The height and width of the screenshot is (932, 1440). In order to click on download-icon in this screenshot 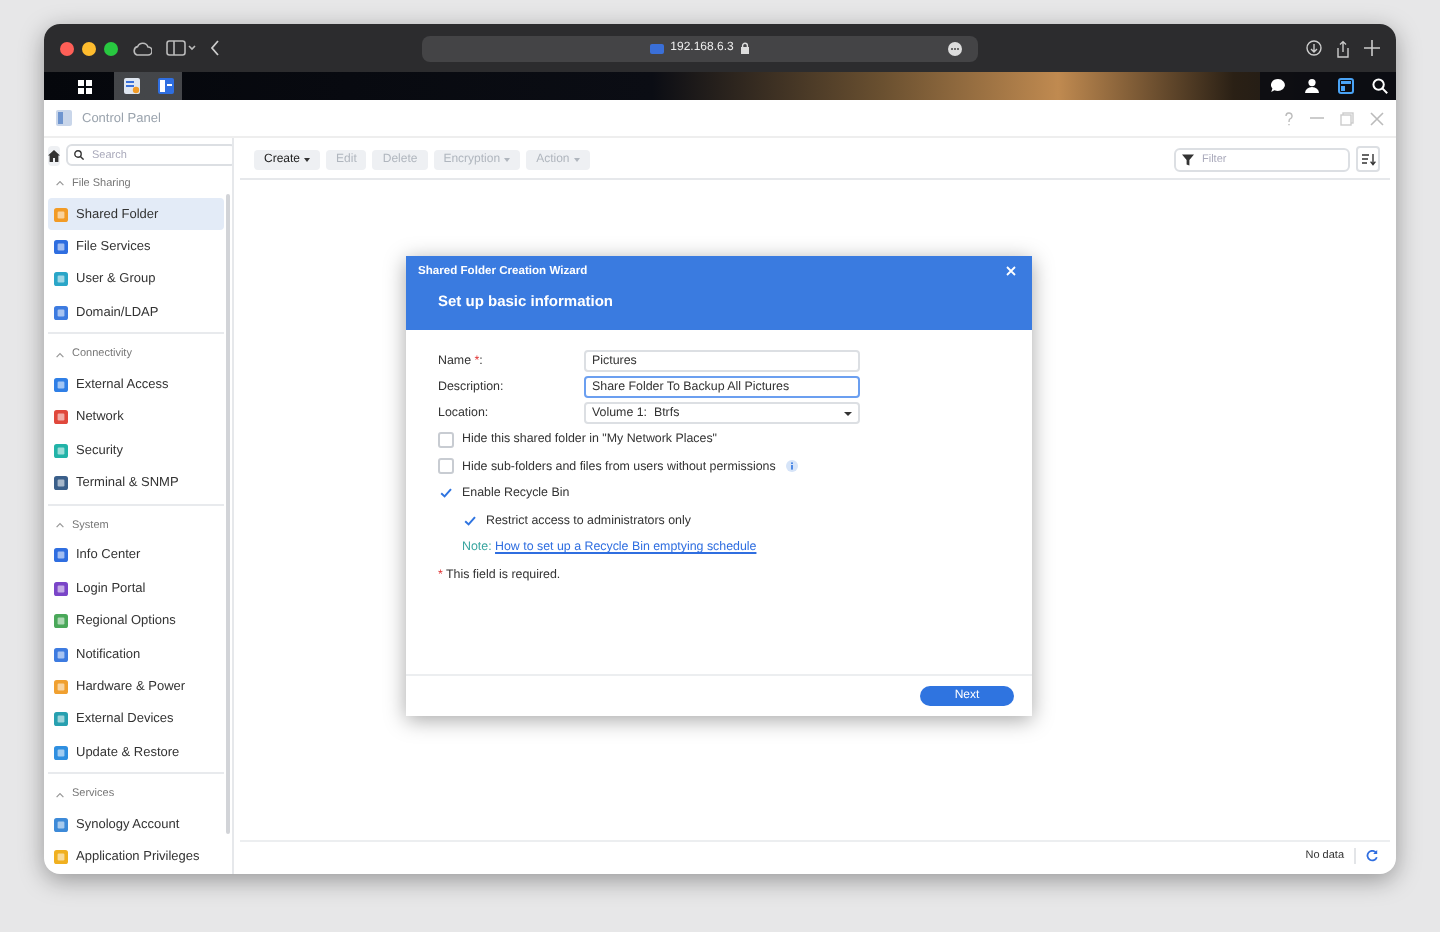, I will do `click(1314, 48)`.